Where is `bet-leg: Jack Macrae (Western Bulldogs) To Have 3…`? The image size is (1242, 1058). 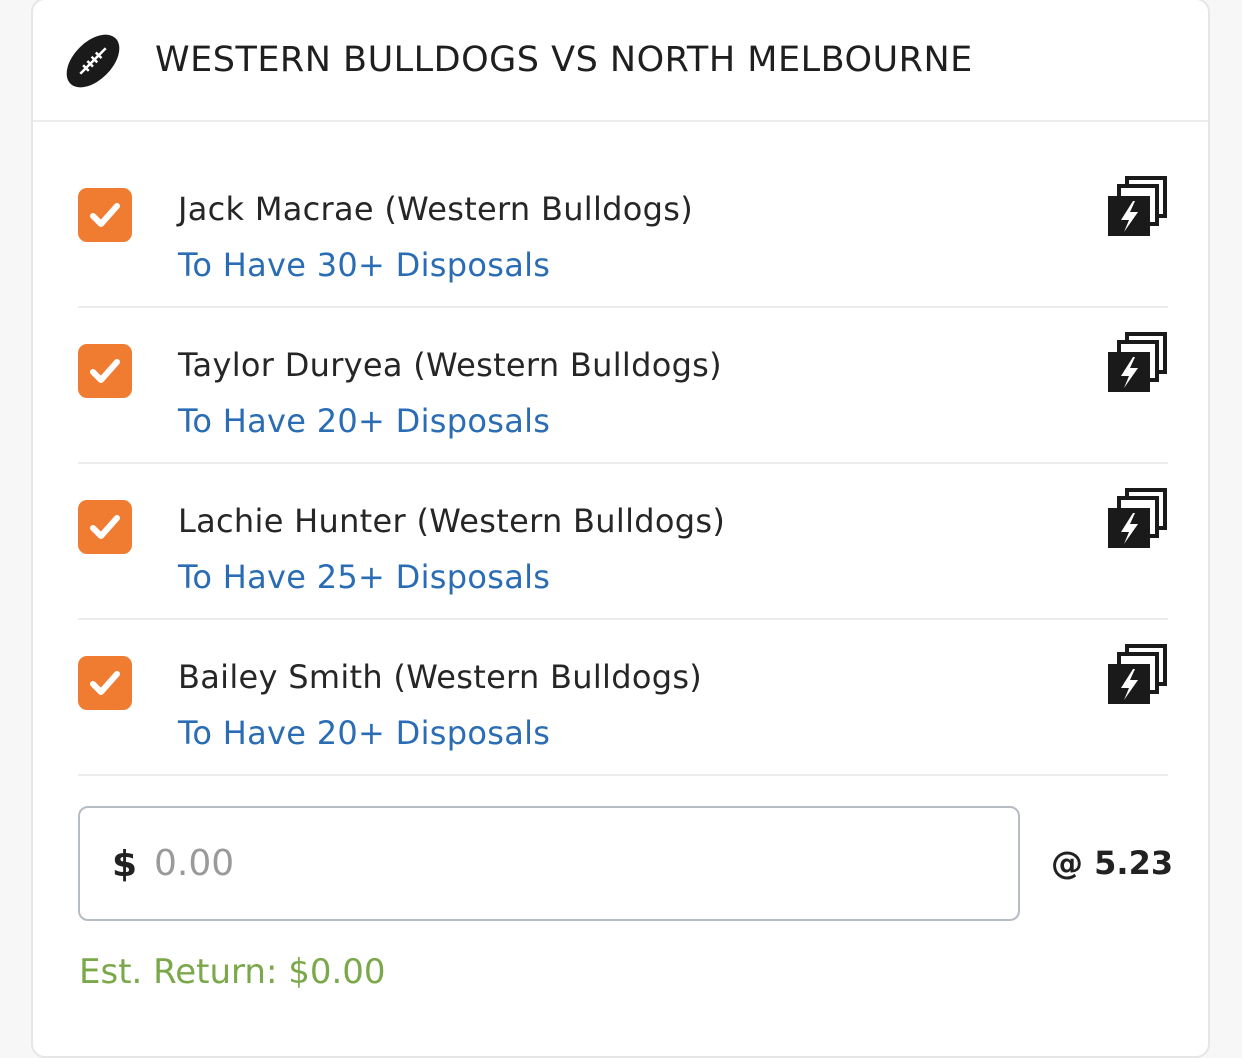 bet-leg: Jack Macrae (Western Bulldogs) To Have 3… is located at coordinates (623, 230).